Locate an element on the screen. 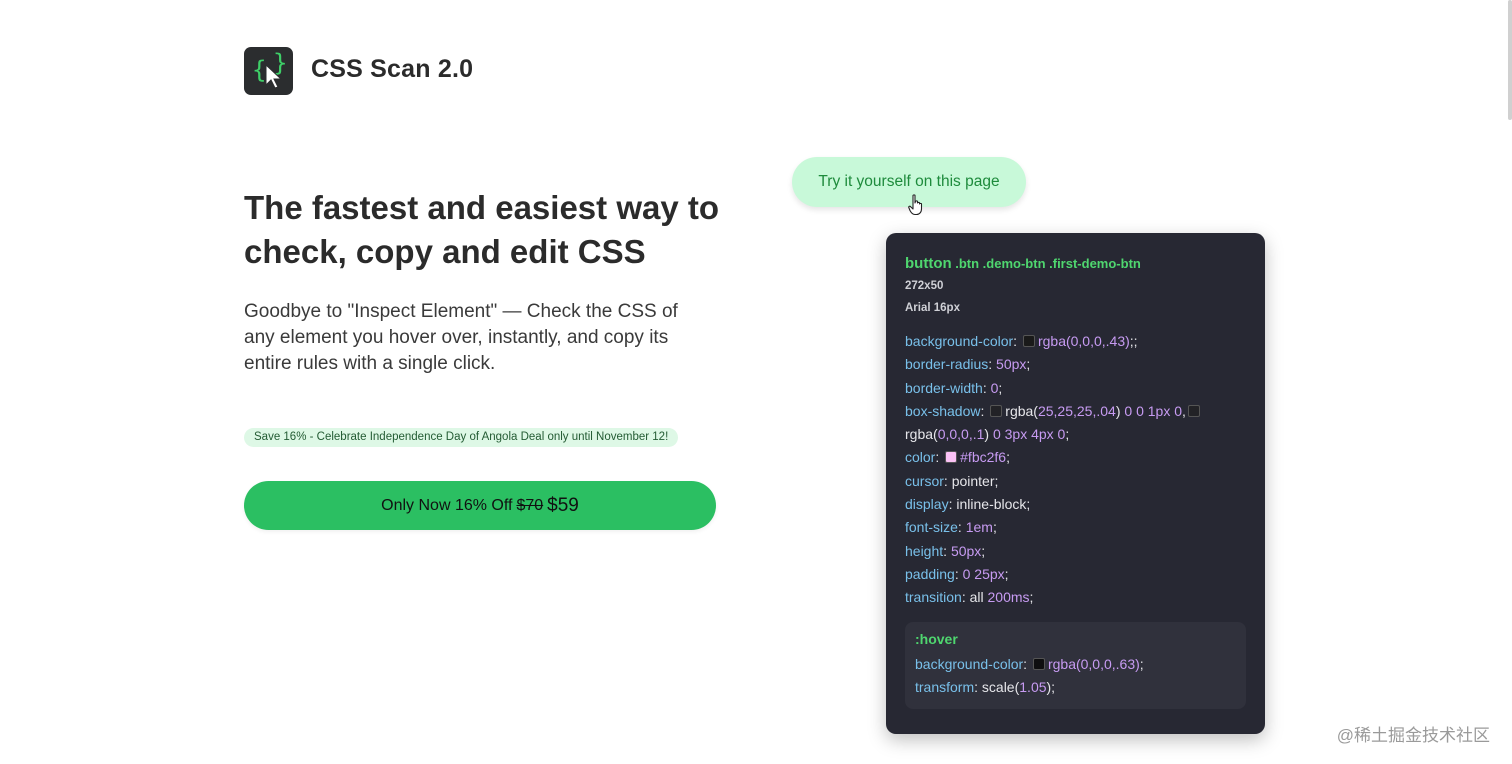 This screenshot has height=764, width=1512. css-value: 1.05 is located at coordinates (1033, 686).